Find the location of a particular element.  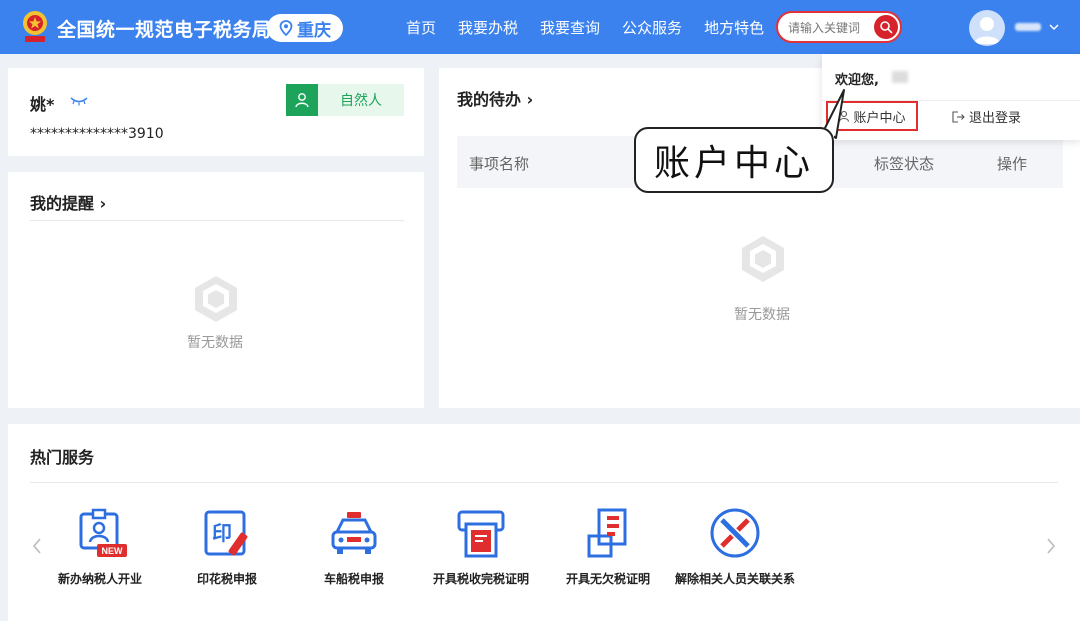

search-box is located at coordinates (839, 27).